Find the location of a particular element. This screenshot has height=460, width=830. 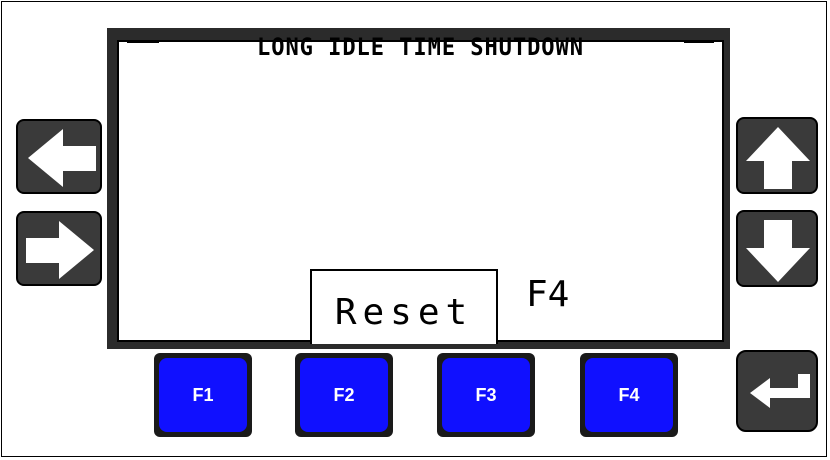

arrow-up-icon is located at coordinates (778, 158).